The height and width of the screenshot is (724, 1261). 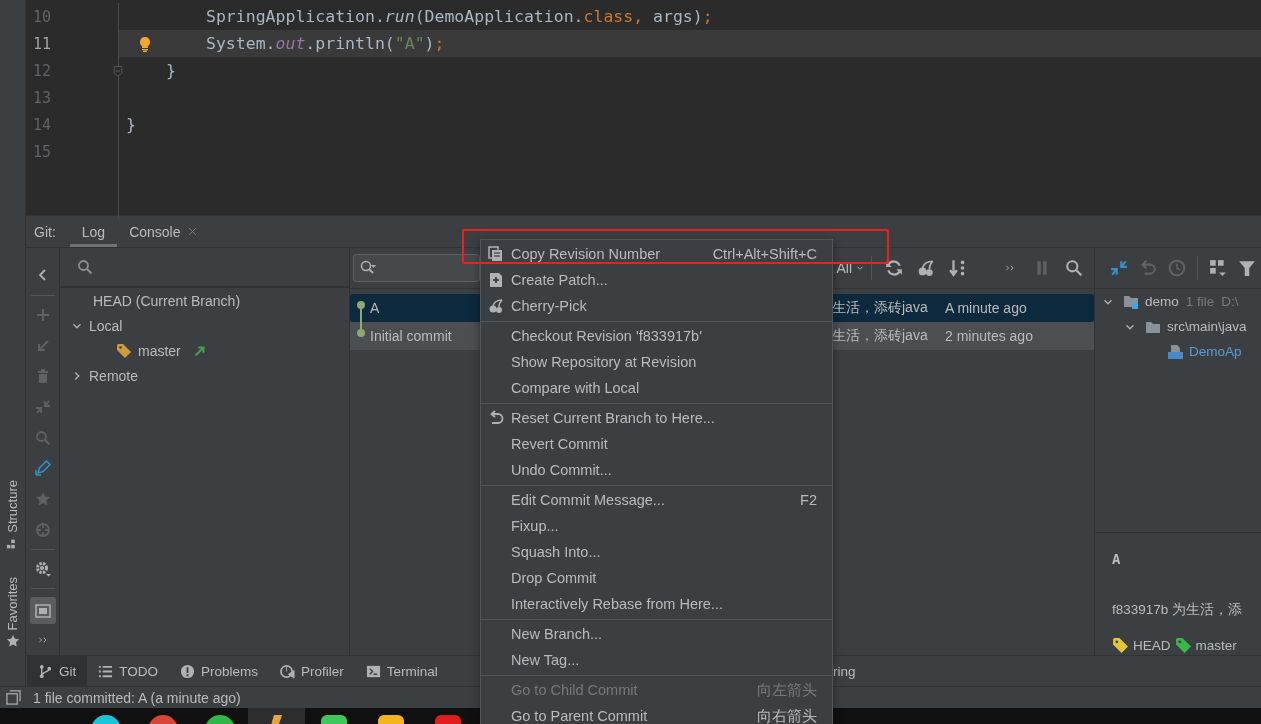 What do you see at coordinates (808, 500) in the screenshot?
I see `shortcut-label: F2` at bounding box center [808, 500].